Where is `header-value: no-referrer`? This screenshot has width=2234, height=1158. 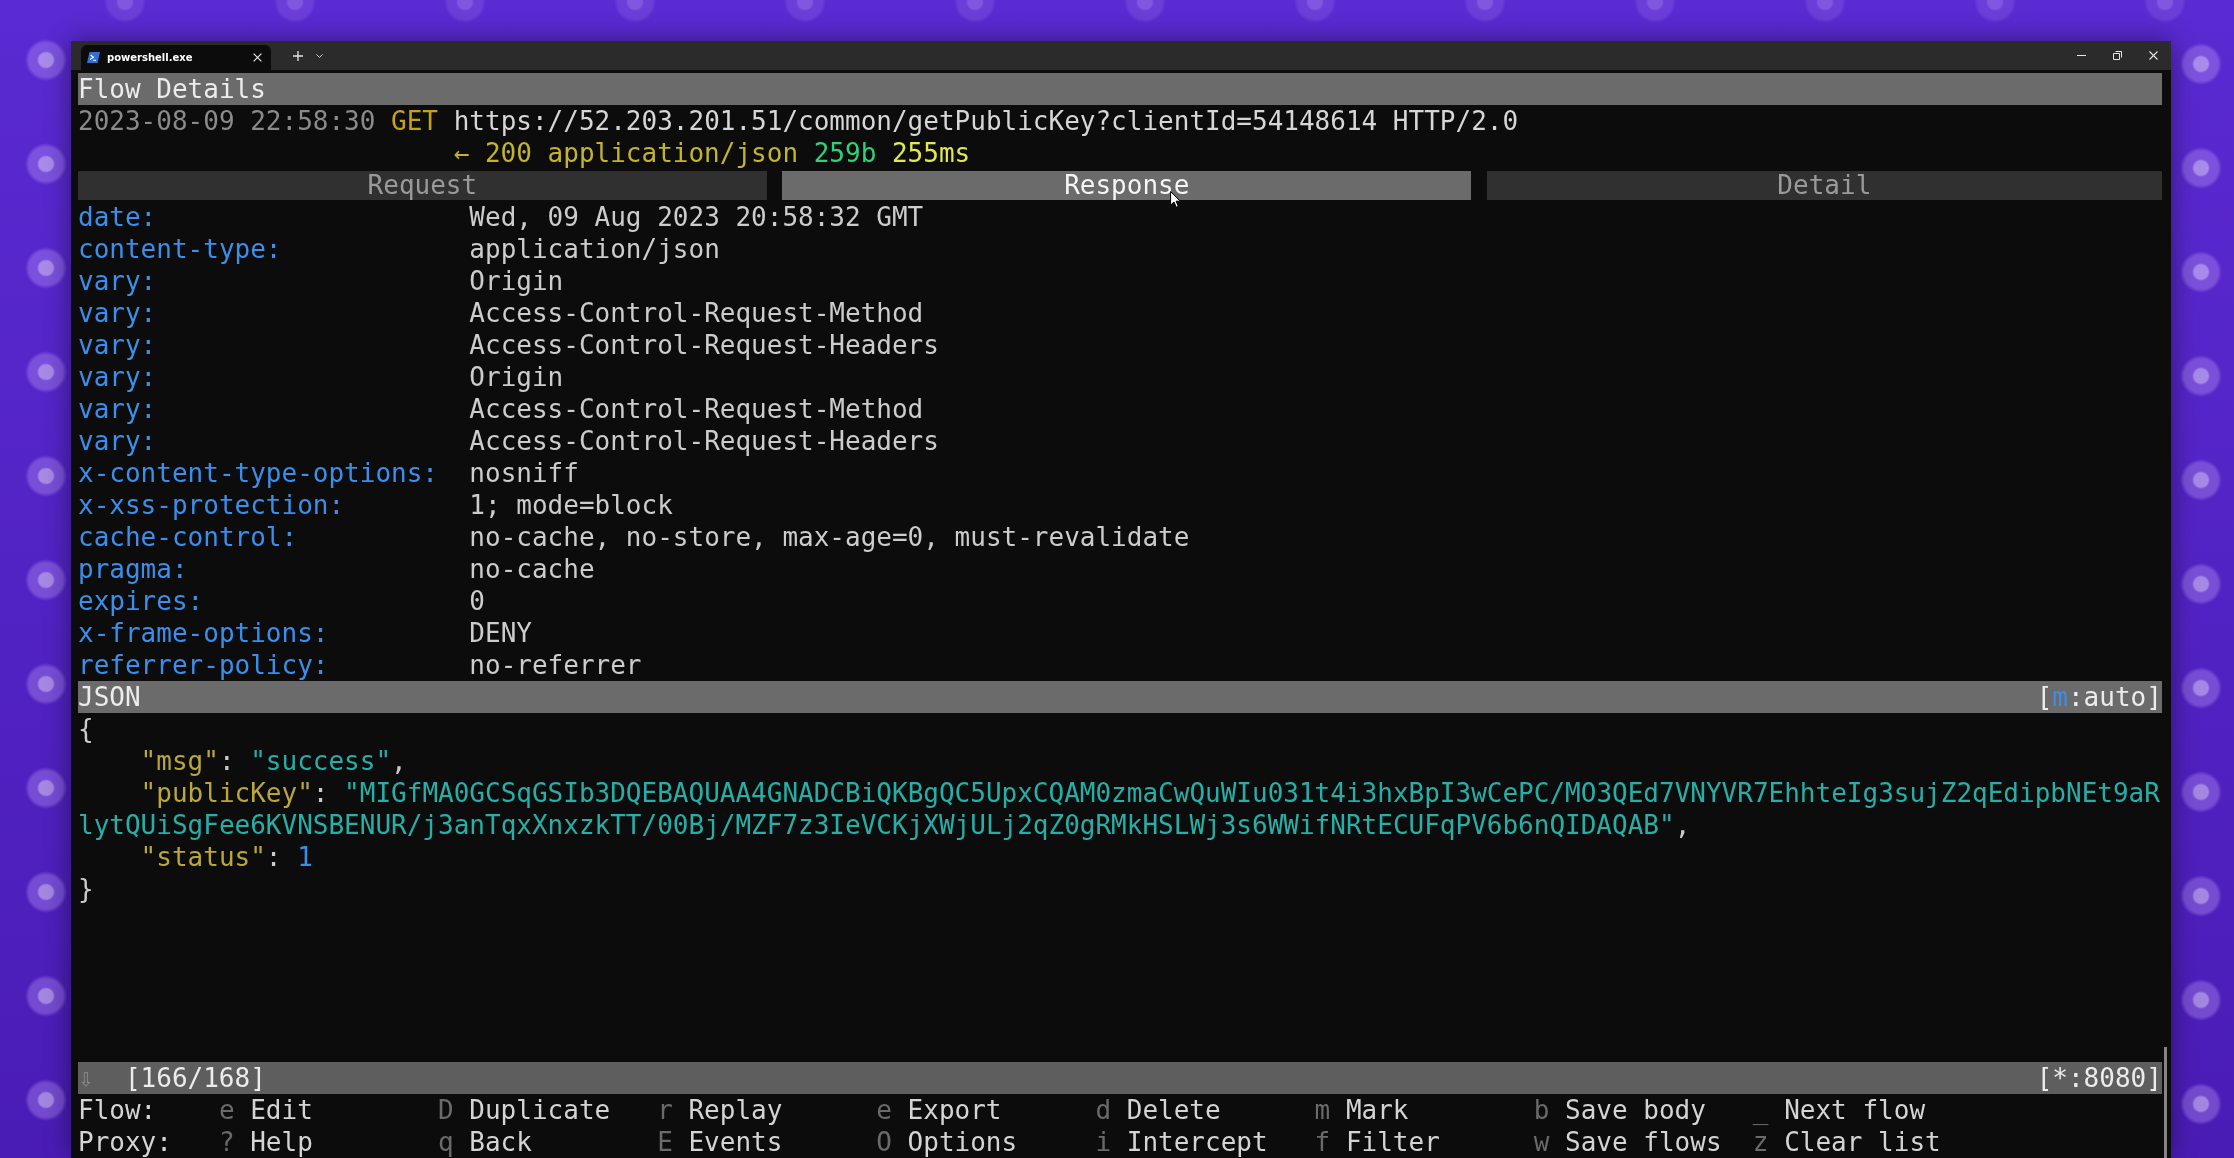
header-value: no-referrer is located at coordinates (555, 665).